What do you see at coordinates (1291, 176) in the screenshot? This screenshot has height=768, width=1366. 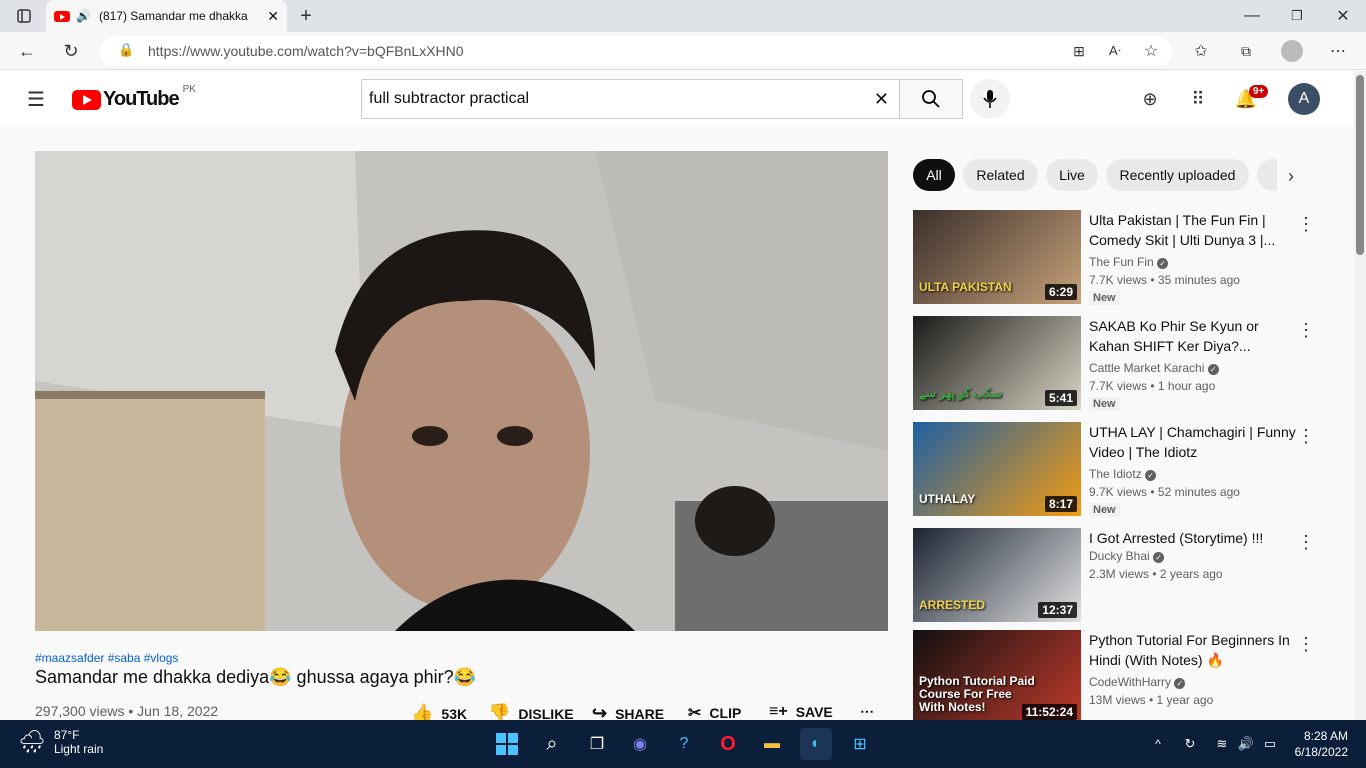 I see `chevron-right-icon: ›` at bounding box center [1291, 176].